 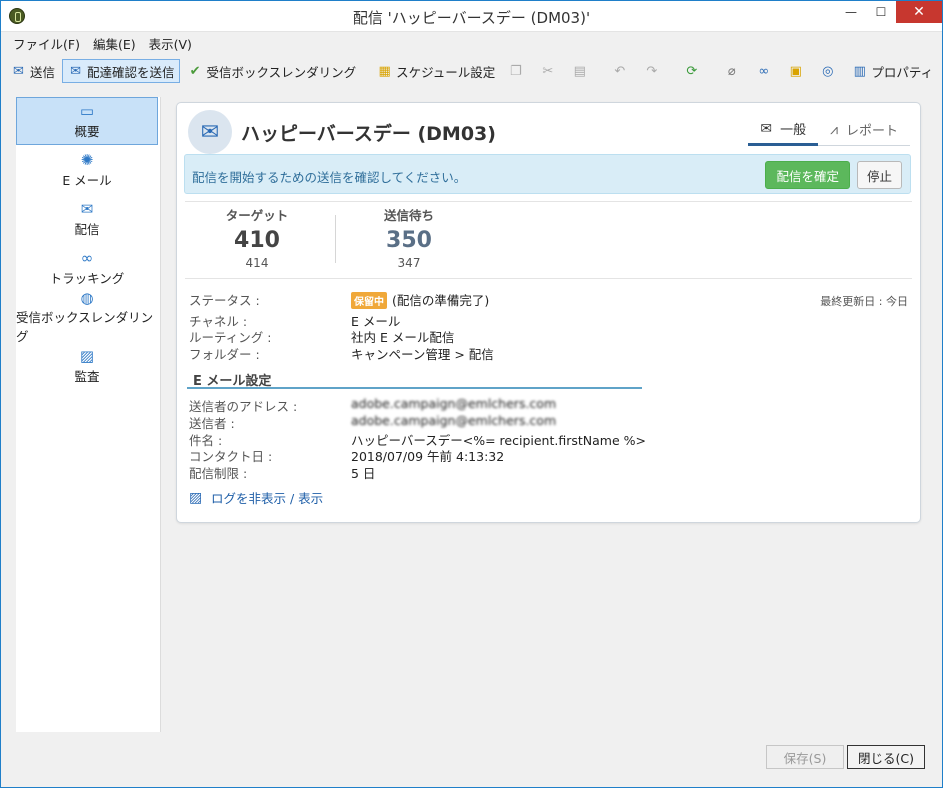 I want to click on window-controls: — ☐ ✕, so click(x=889, y=12).